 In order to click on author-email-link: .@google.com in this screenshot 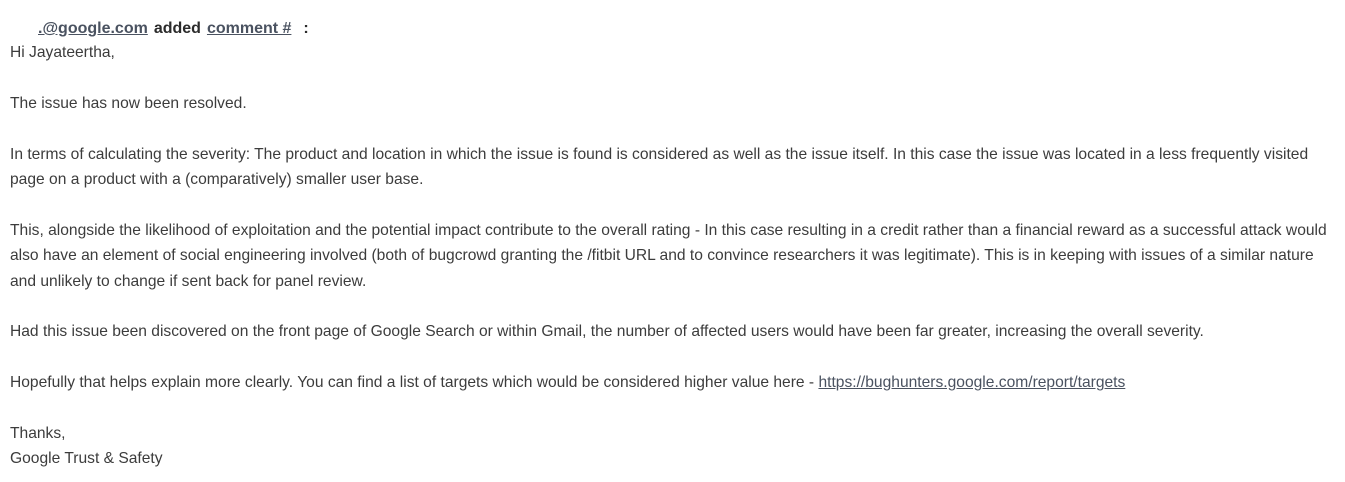, I will do `click(93, 28)`.